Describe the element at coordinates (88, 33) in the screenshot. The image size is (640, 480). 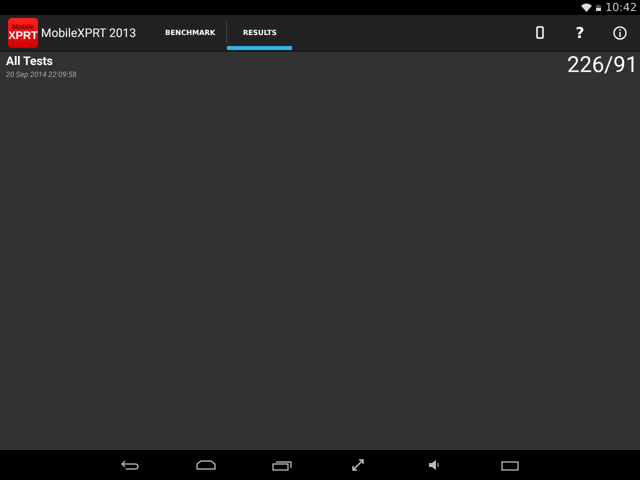
I see `app-title: MobileXPRT 2013` at that location.